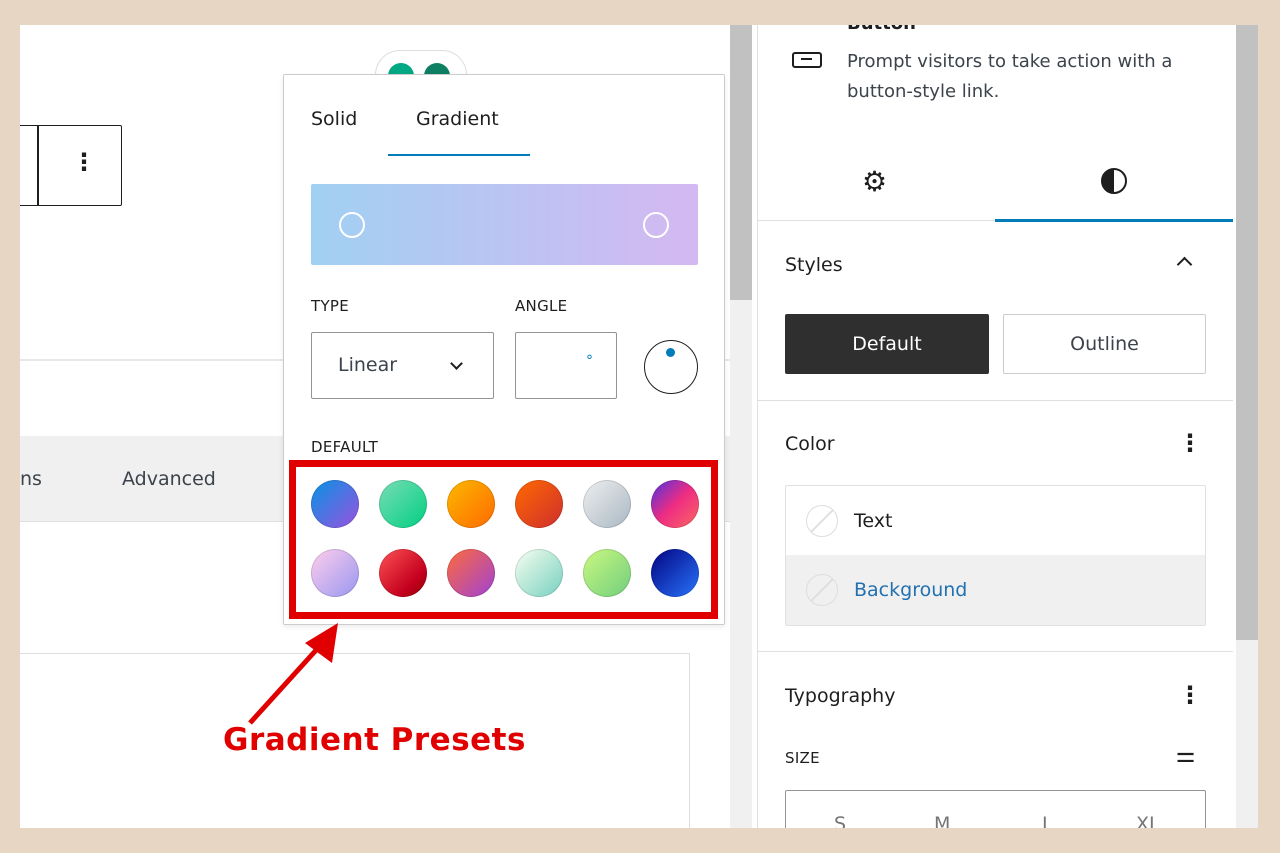  Describe the element at coordinates (541, 306) in the screenshot. I see `angle-label: ANGLE` at that location.